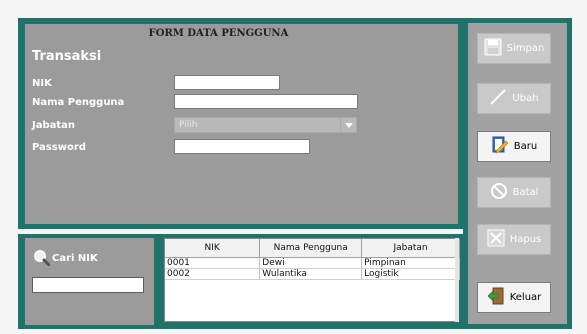  I want to click on table-scroll-edge, so click(457, 280).